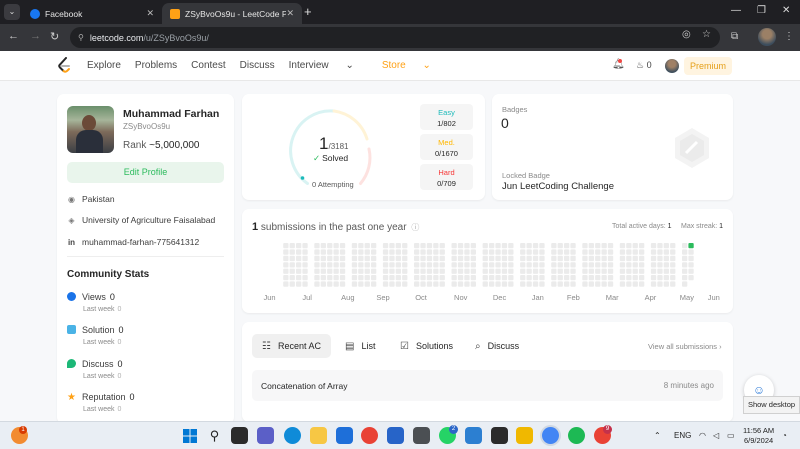 This screenshot has height=449, width=800. Describe the element at coordinates (499, 435) in the screenshot. I see `terminal-icon` at that location.